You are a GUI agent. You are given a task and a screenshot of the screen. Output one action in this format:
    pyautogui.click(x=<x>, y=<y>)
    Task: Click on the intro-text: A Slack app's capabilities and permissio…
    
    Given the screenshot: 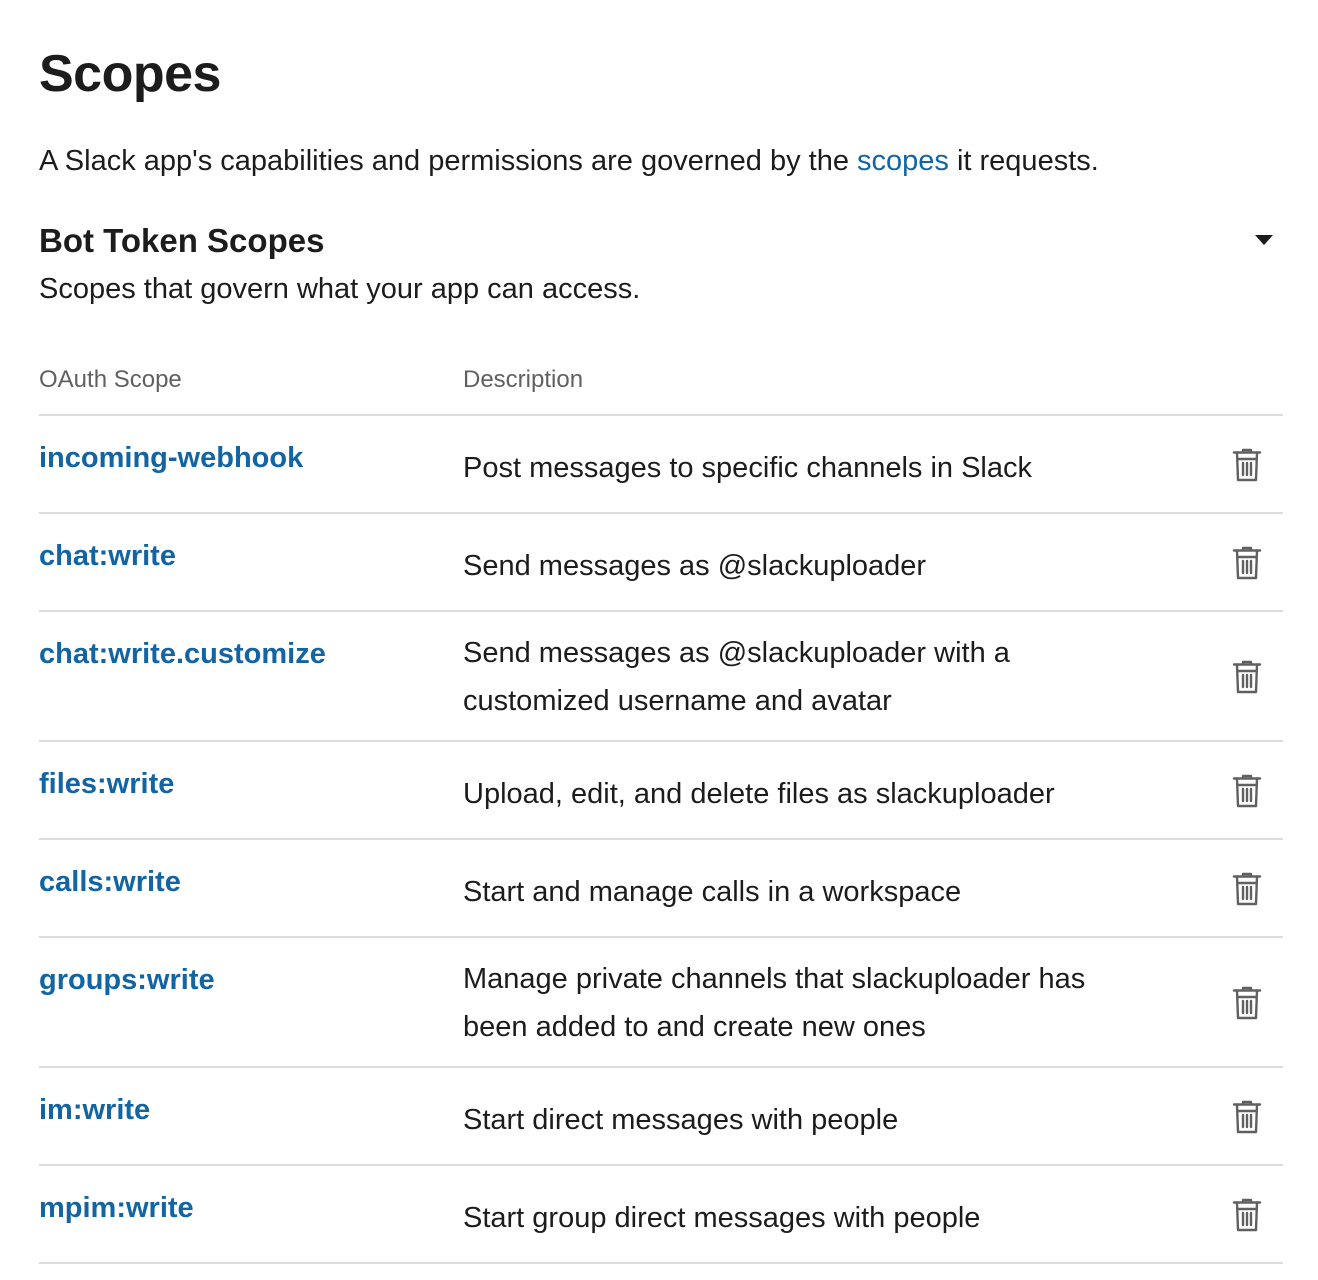 What is the action you would take?
    pyautogui.click(x=569, y=161)
    